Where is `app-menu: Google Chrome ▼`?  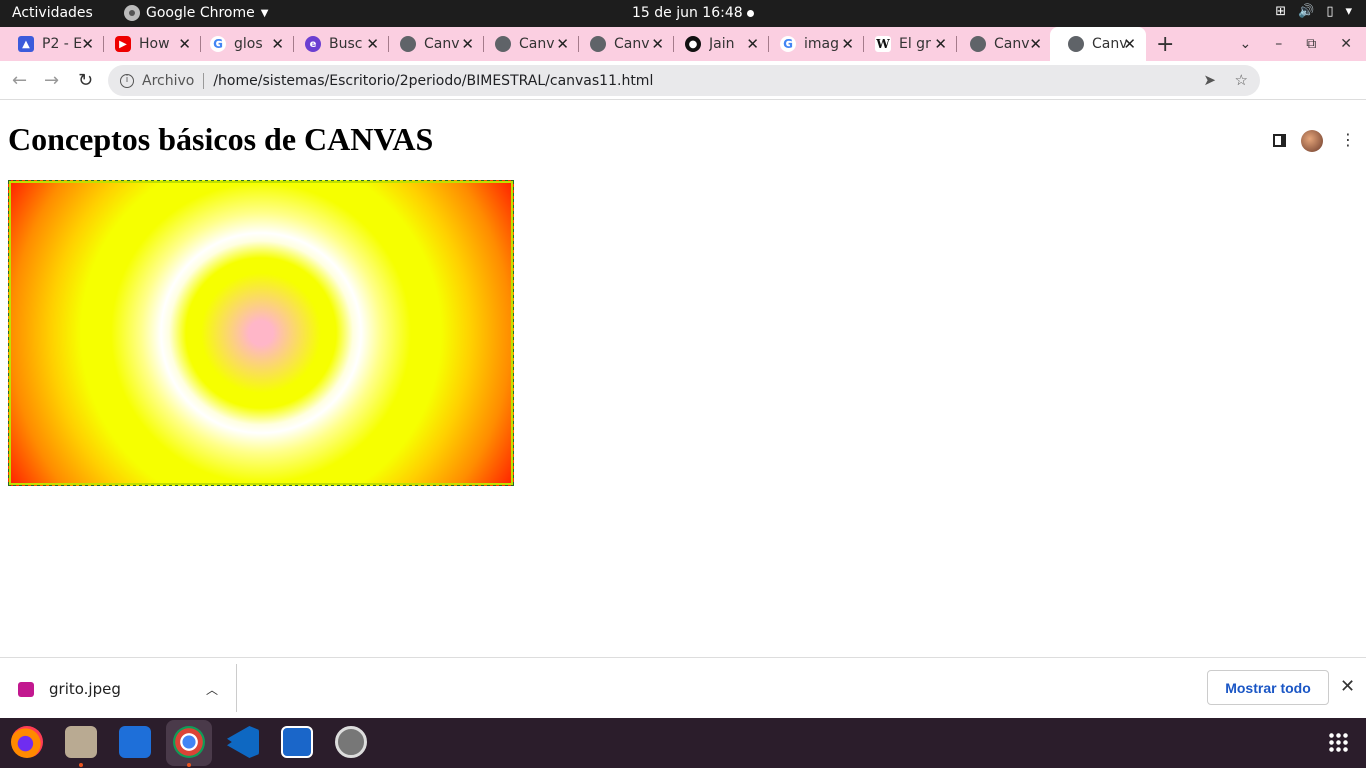 app-menu: Google Chrome ▼ is located at coordinates (196, 13).